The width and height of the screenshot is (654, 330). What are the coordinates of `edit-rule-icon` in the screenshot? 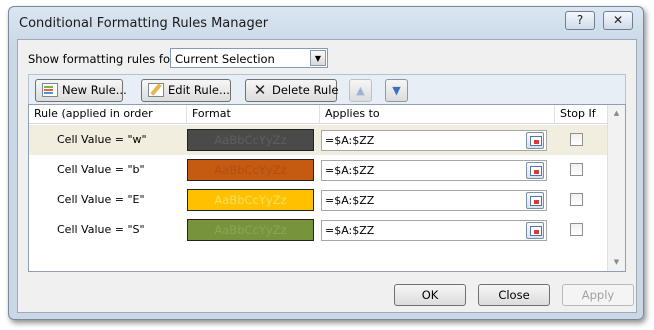 It's located at (156, 89).